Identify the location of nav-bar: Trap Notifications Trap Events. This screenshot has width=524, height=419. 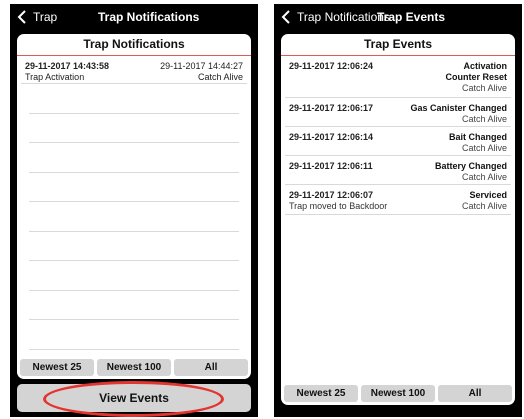
(398, 17).